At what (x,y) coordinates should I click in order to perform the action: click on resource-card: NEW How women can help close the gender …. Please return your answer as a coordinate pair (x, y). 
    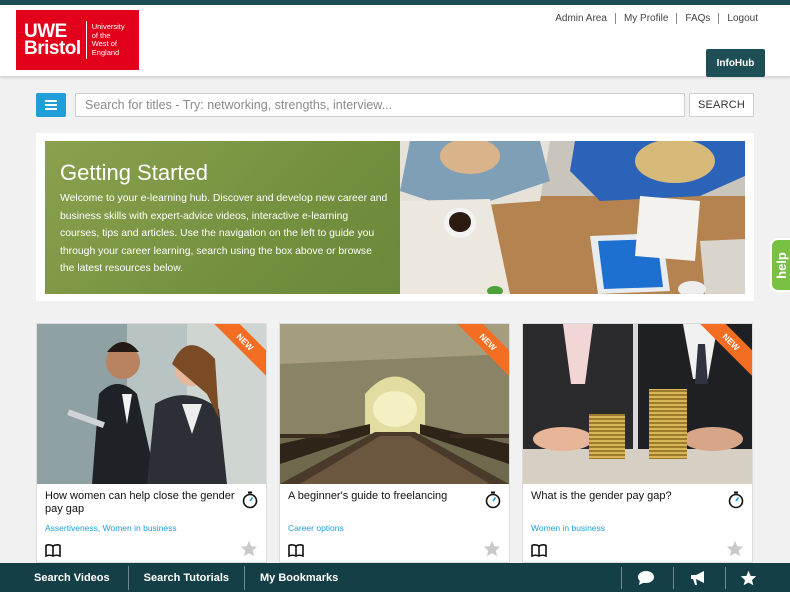
    Looking at the image, I should click on (151, 443).